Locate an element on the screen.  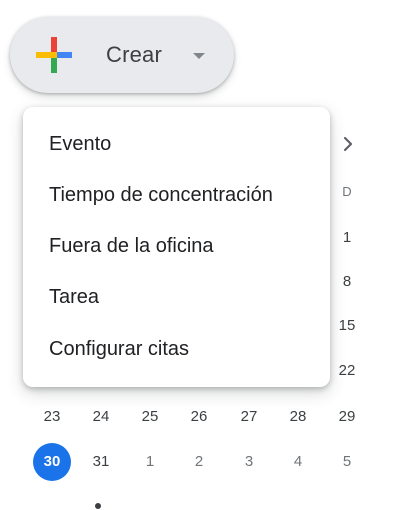
calendar-day: 15 is located at coordinates (347, 326).